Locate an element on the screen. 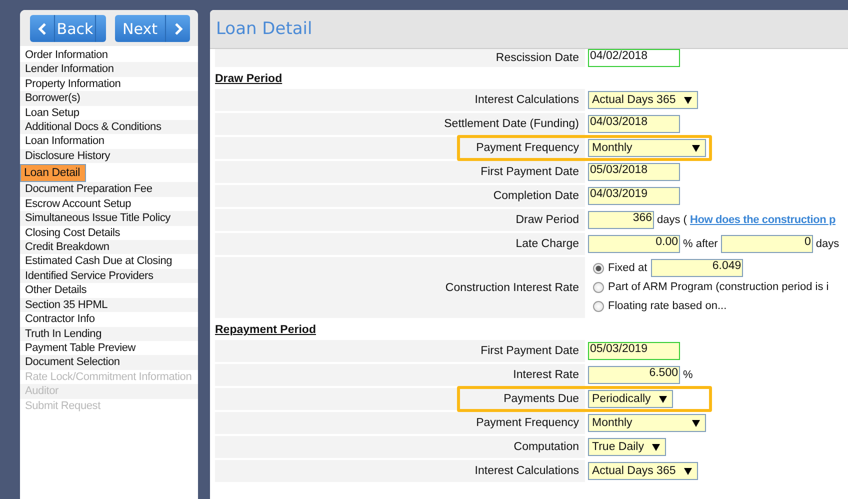 This screenshot has height=499, width=848. sidebar-item: Truth In Lending is located at coordinates (109, 333).